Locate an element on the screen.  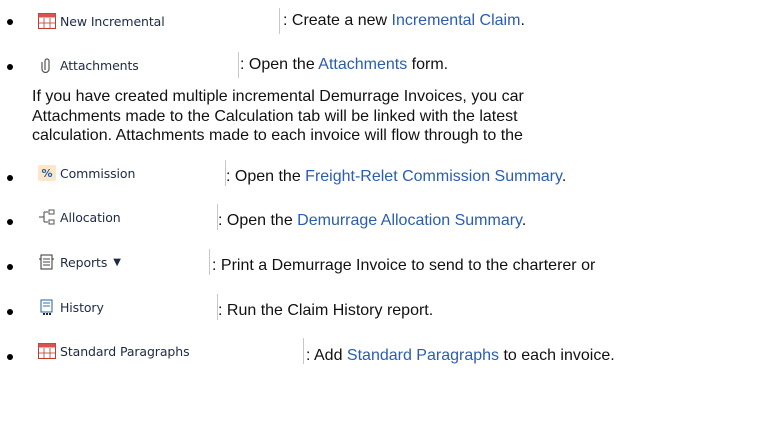
description: : Open the Demurrage Allocation Summary. is located at coordinates (372, 220).